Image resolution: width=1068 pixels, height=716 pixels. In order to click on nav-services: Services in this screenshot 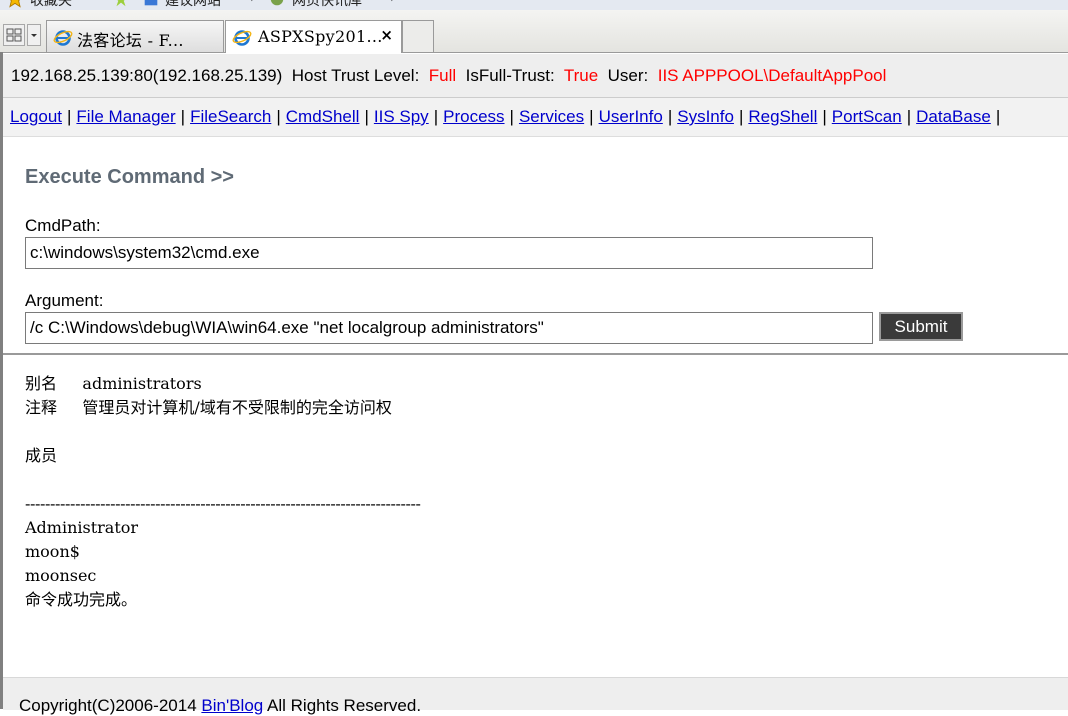, I will do `click(551, 116)`.